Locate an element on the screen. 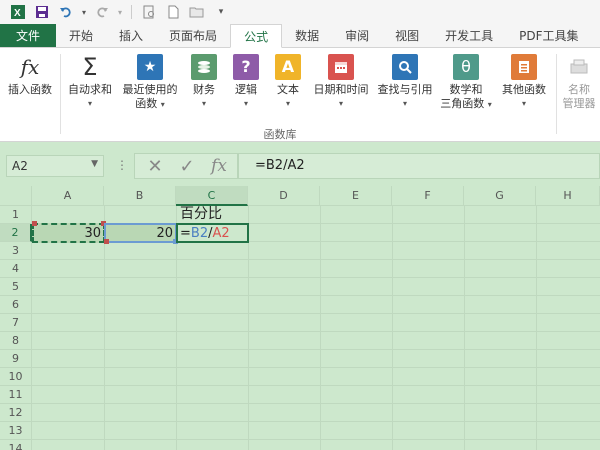 This screenshot has height=450, width=600. math-trig-button: θ 数学和 三角函数 ▾ is located at coordinates (466, 83).